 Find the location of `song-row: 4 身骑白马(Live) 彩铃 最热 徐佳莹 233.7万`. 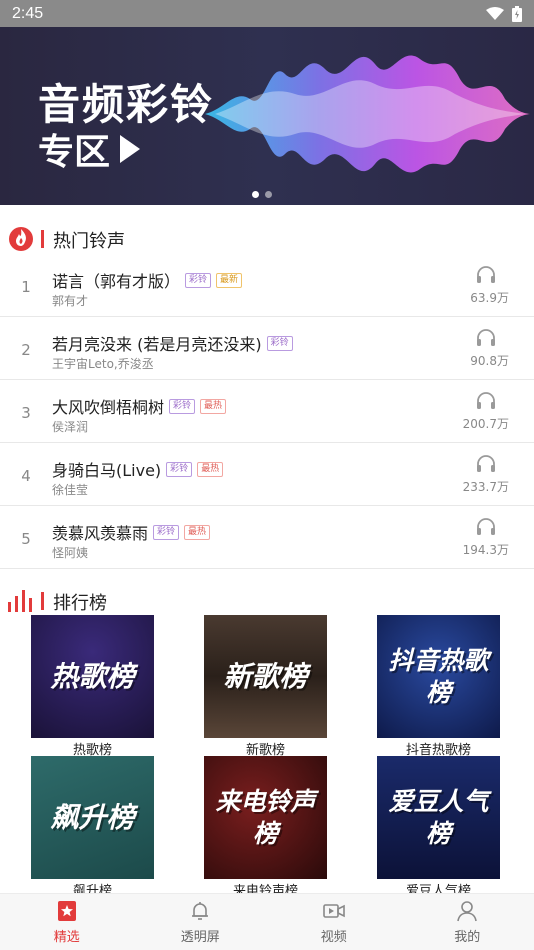

song-row: 4 身骑白马(Live) 彩铃 最热 徐佳莹 233.7万 is located at coordinates (267, 474).